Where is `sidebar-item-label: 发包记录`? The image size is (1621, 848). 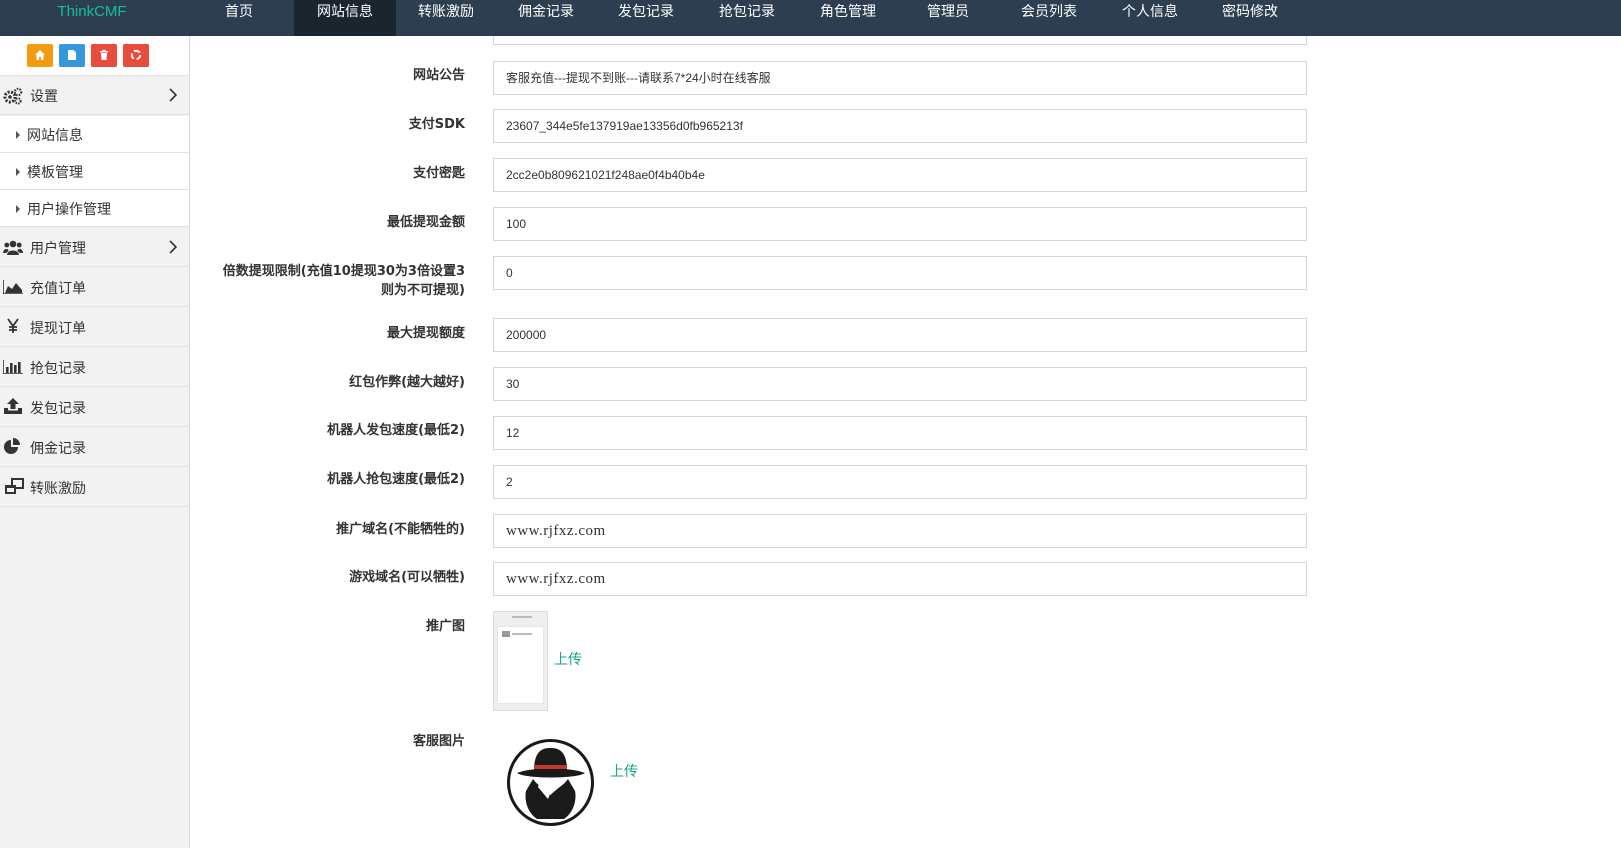
sidebar-item-label: 发包记录 is located at coordinates (58, 409).